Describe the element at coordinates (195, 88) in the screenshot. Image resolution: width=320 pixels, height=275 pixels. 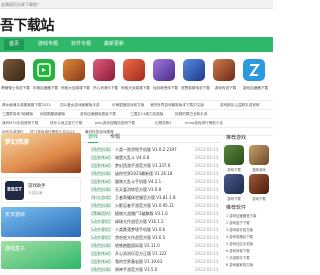
I see `app-name: 狂野英雄传说下载` at that location.